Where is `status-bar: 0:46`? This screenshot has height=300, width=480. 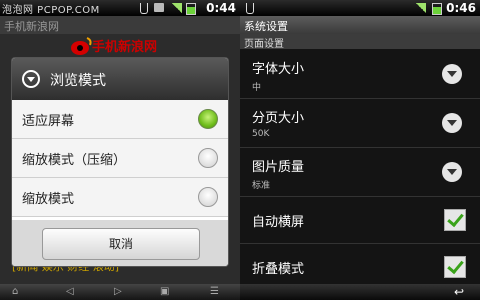
status-bar: 0:46 is located at coordinates (360, 8).